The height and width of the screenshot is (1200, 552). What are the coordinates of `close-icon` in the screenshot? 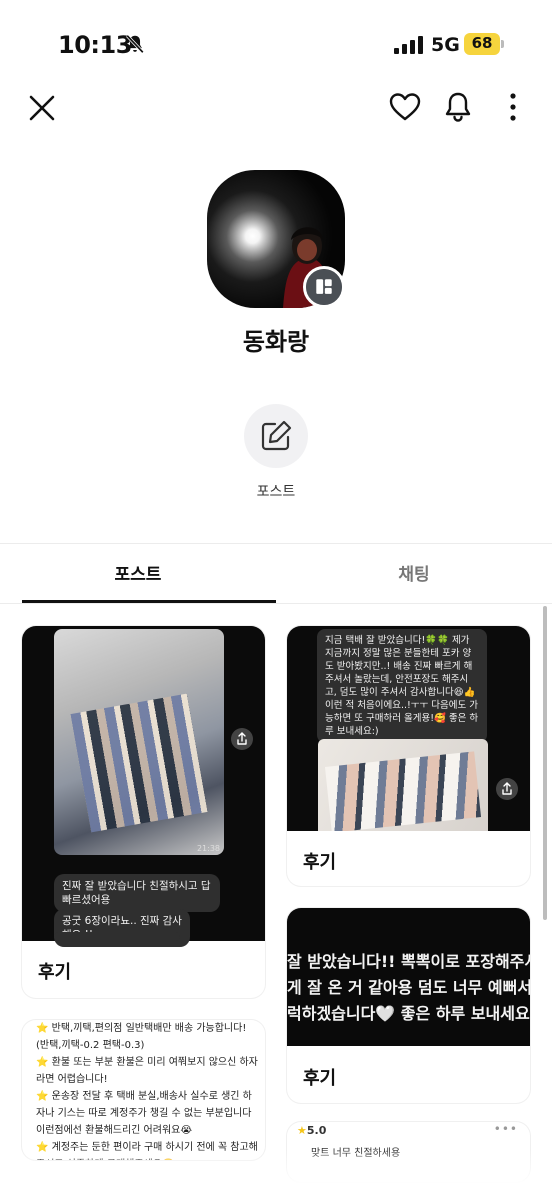 It's located at (42, 108).